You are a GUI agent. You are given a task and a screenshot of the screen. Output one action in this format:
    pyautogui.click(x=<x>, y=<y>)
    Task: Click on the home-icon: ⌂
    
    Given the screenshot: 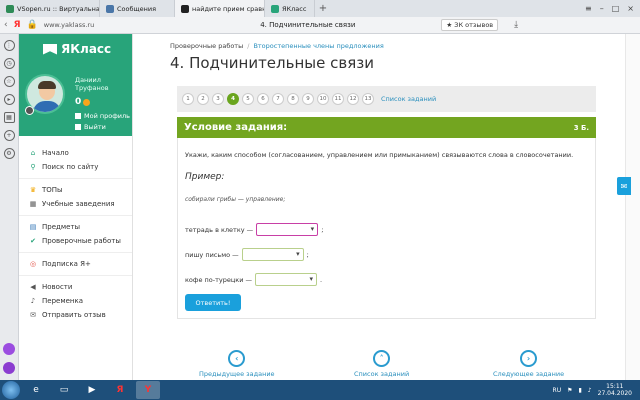 What is the action you would take?
    pyautogui.click(x=33, y=153)
    